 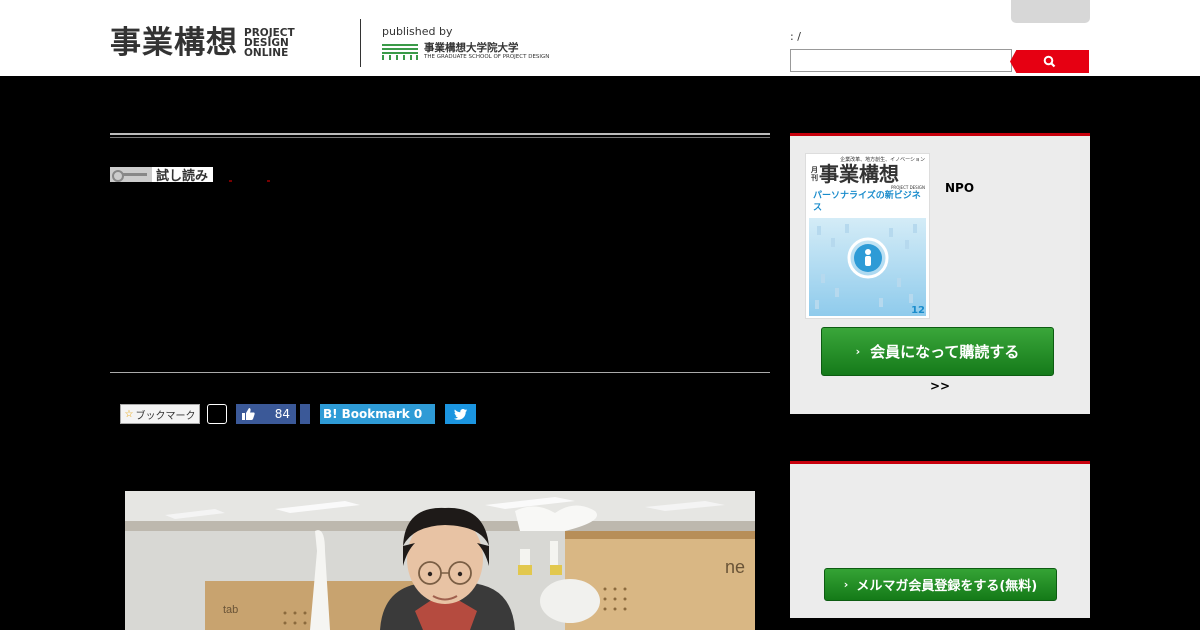 I want to click on search-icon, so click(x=1049, y=61).